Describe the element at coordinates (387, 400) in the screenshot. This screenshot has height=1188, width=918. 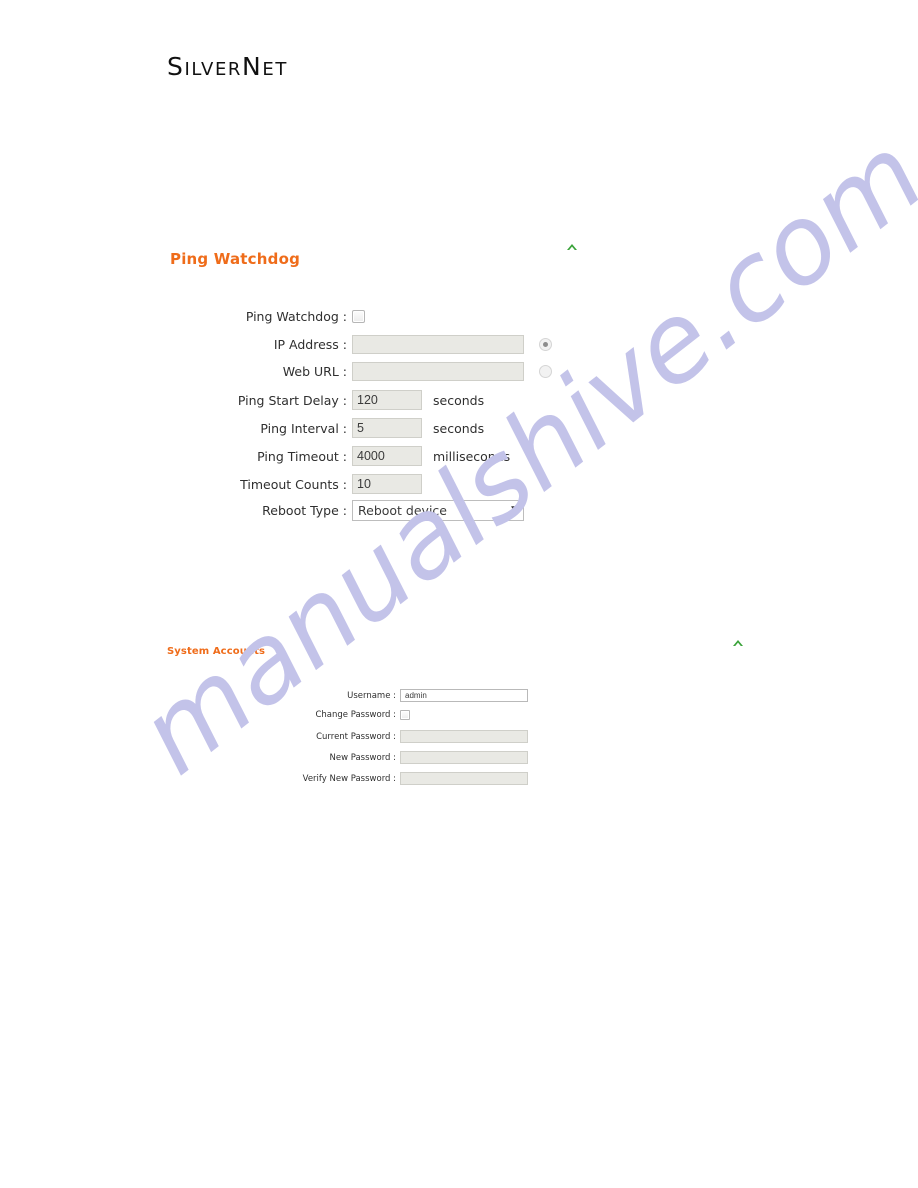
I see `ping-start-delay-input` at that location.